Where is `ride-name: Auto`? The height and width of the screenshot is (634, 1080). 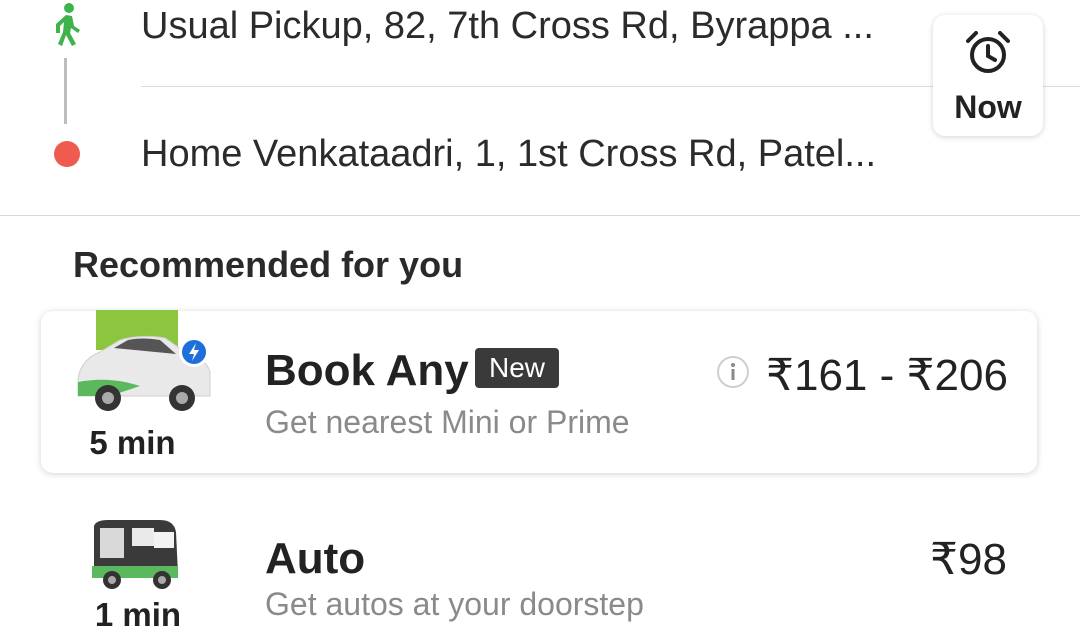
ride-name: Auto is located at coordinates (315, 559).